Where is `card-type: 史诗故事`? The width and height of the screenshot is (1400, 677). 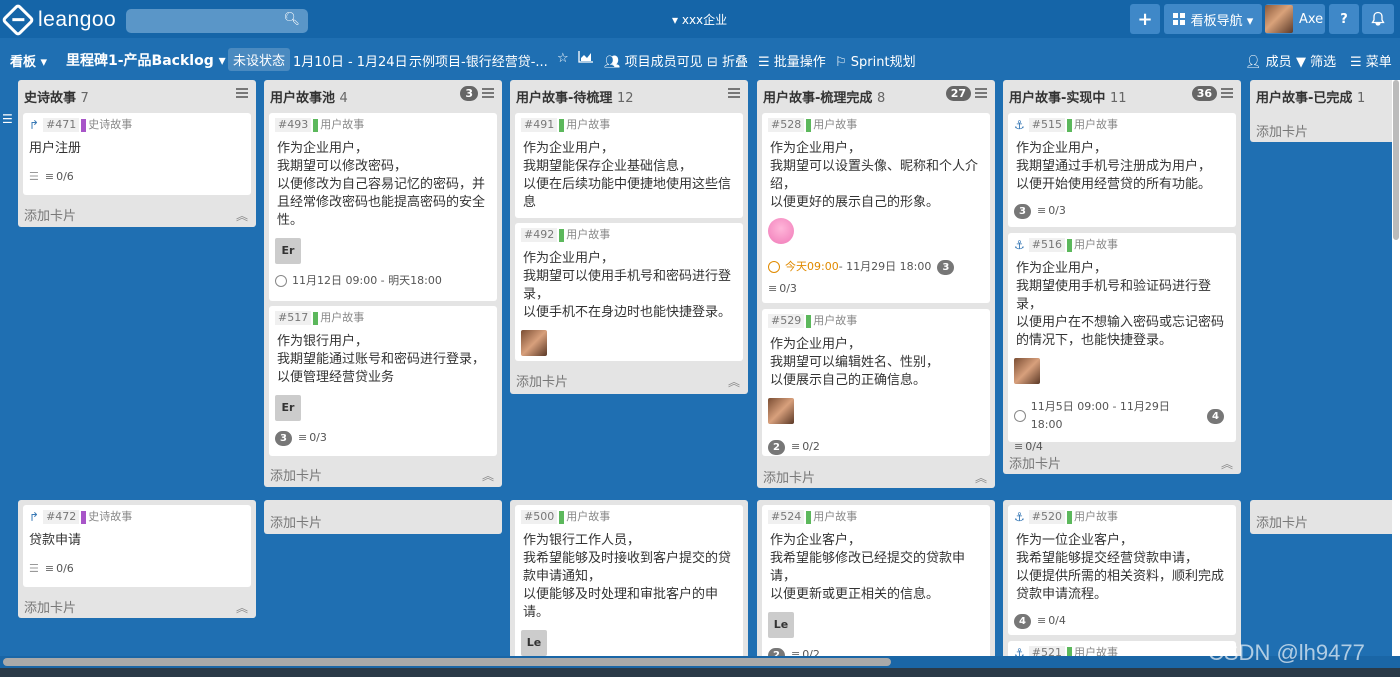 card-type: 史诗故事 is located at coordinates (110, 124).